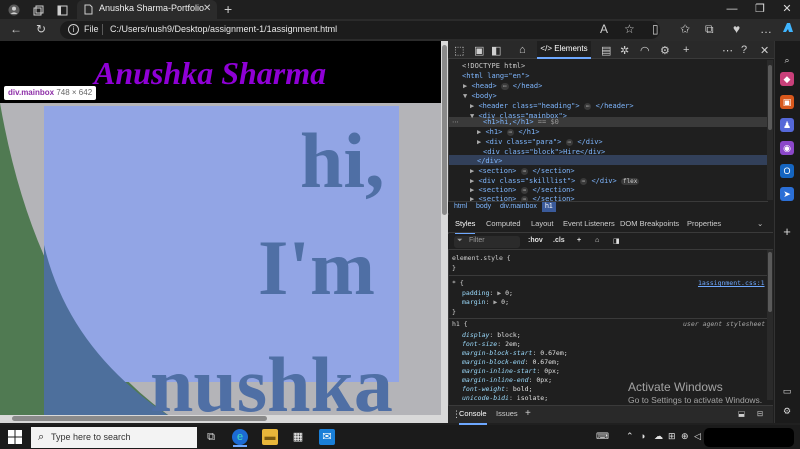  What do you see at coordinates (518, 207) in the screenshot?
I see `breadcrumb-mainbox: div.mainbox` at bounding box center [518, 207].